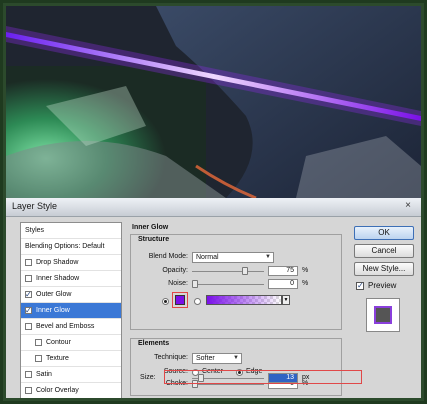  I want to click on opacity-slider, so click(228, 271).